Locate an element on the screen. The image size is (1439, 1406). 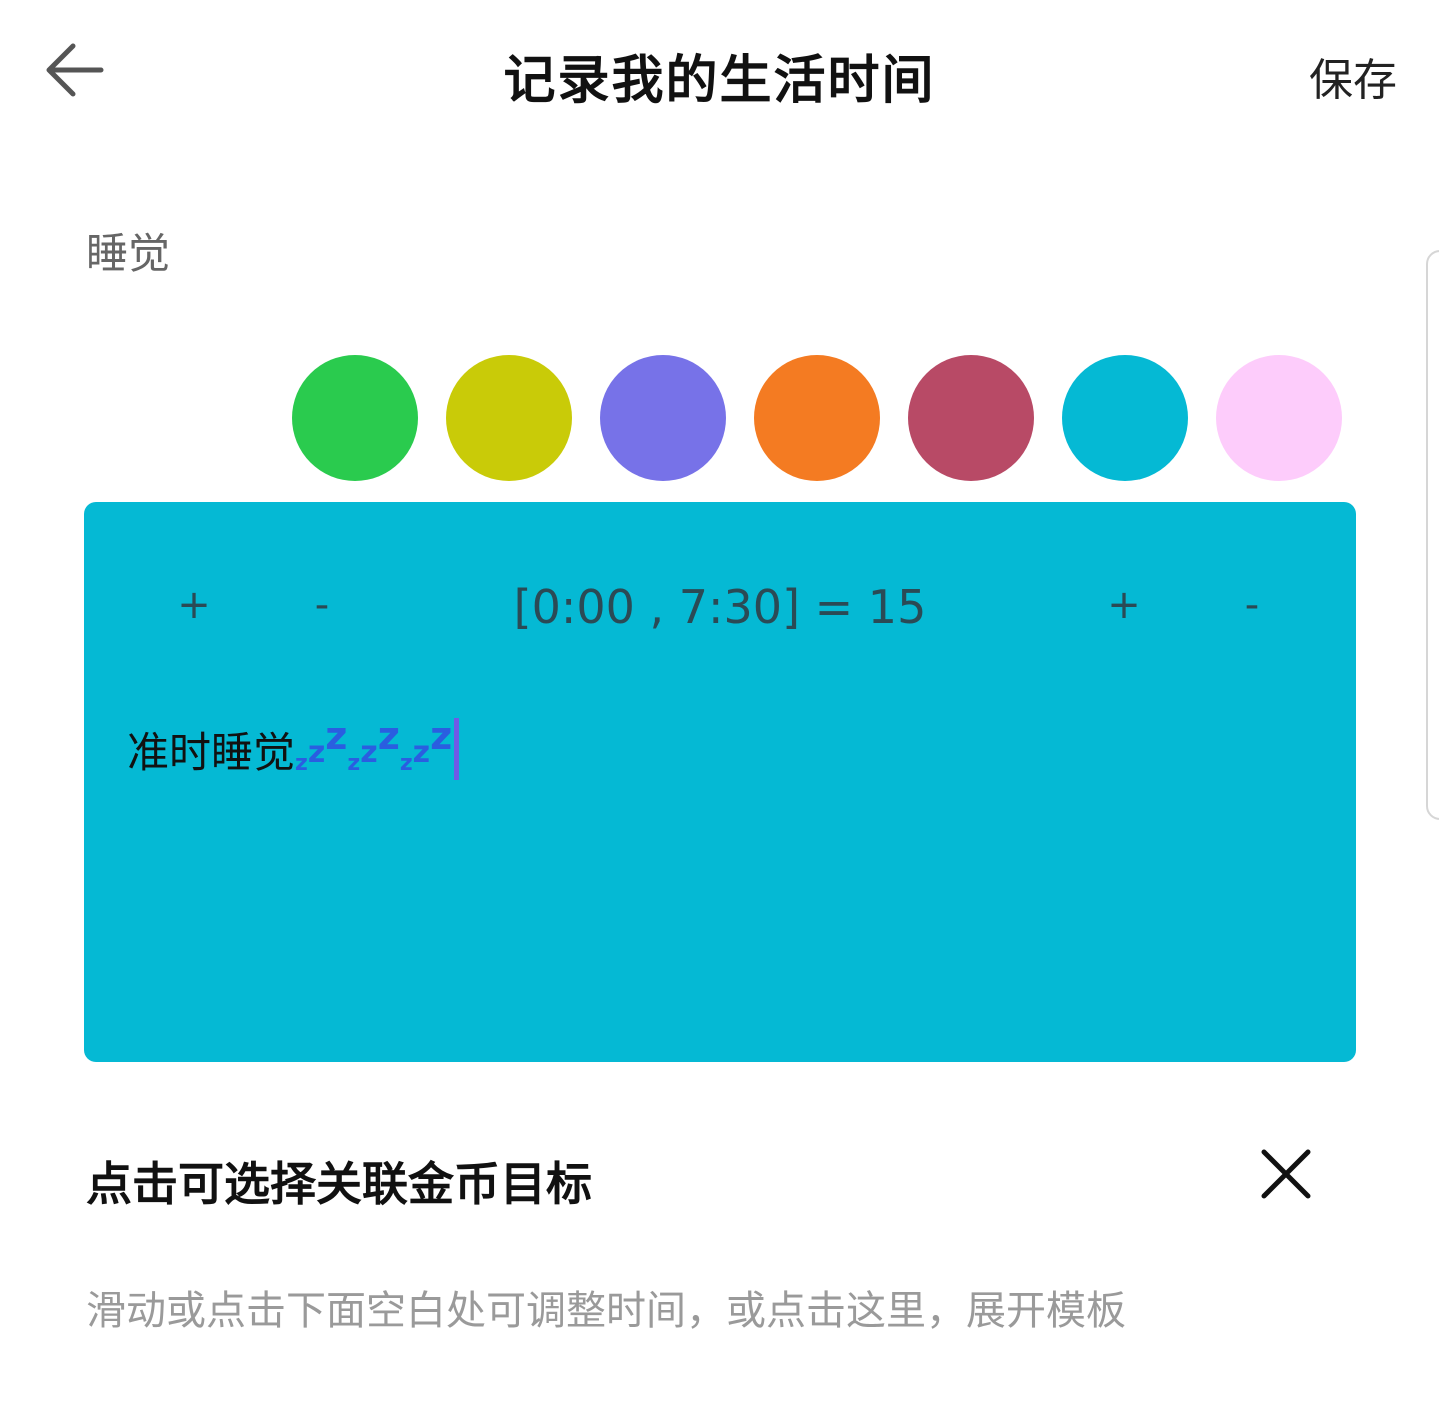
close-button is located at coordinates (1286, 1174).